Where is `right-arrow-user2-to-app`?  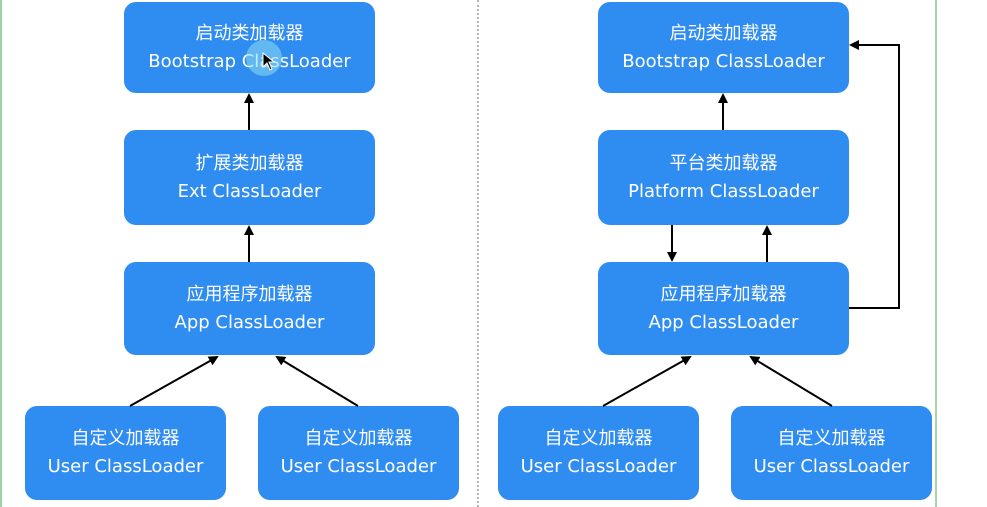 right-arrow-user2-to-app is located at coordinates (791, 381).